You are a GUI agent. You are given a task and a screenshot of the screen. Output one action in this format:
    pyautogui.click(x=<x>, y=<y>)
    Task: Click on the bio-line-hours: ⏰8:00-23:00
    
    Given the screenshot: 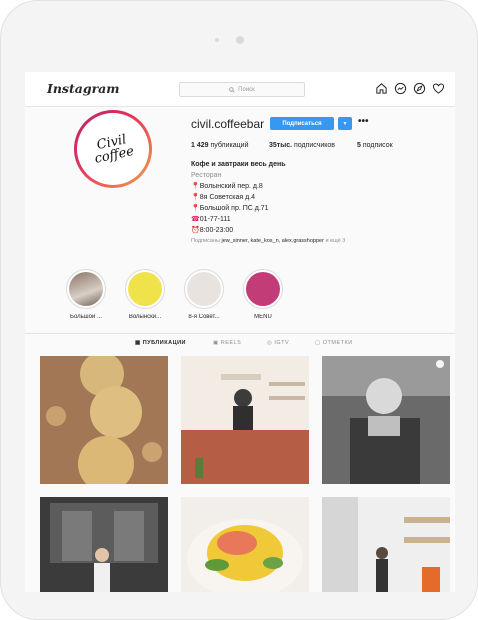 What is the action you would take?
    pyautogui.click(x=238, y=230)
    